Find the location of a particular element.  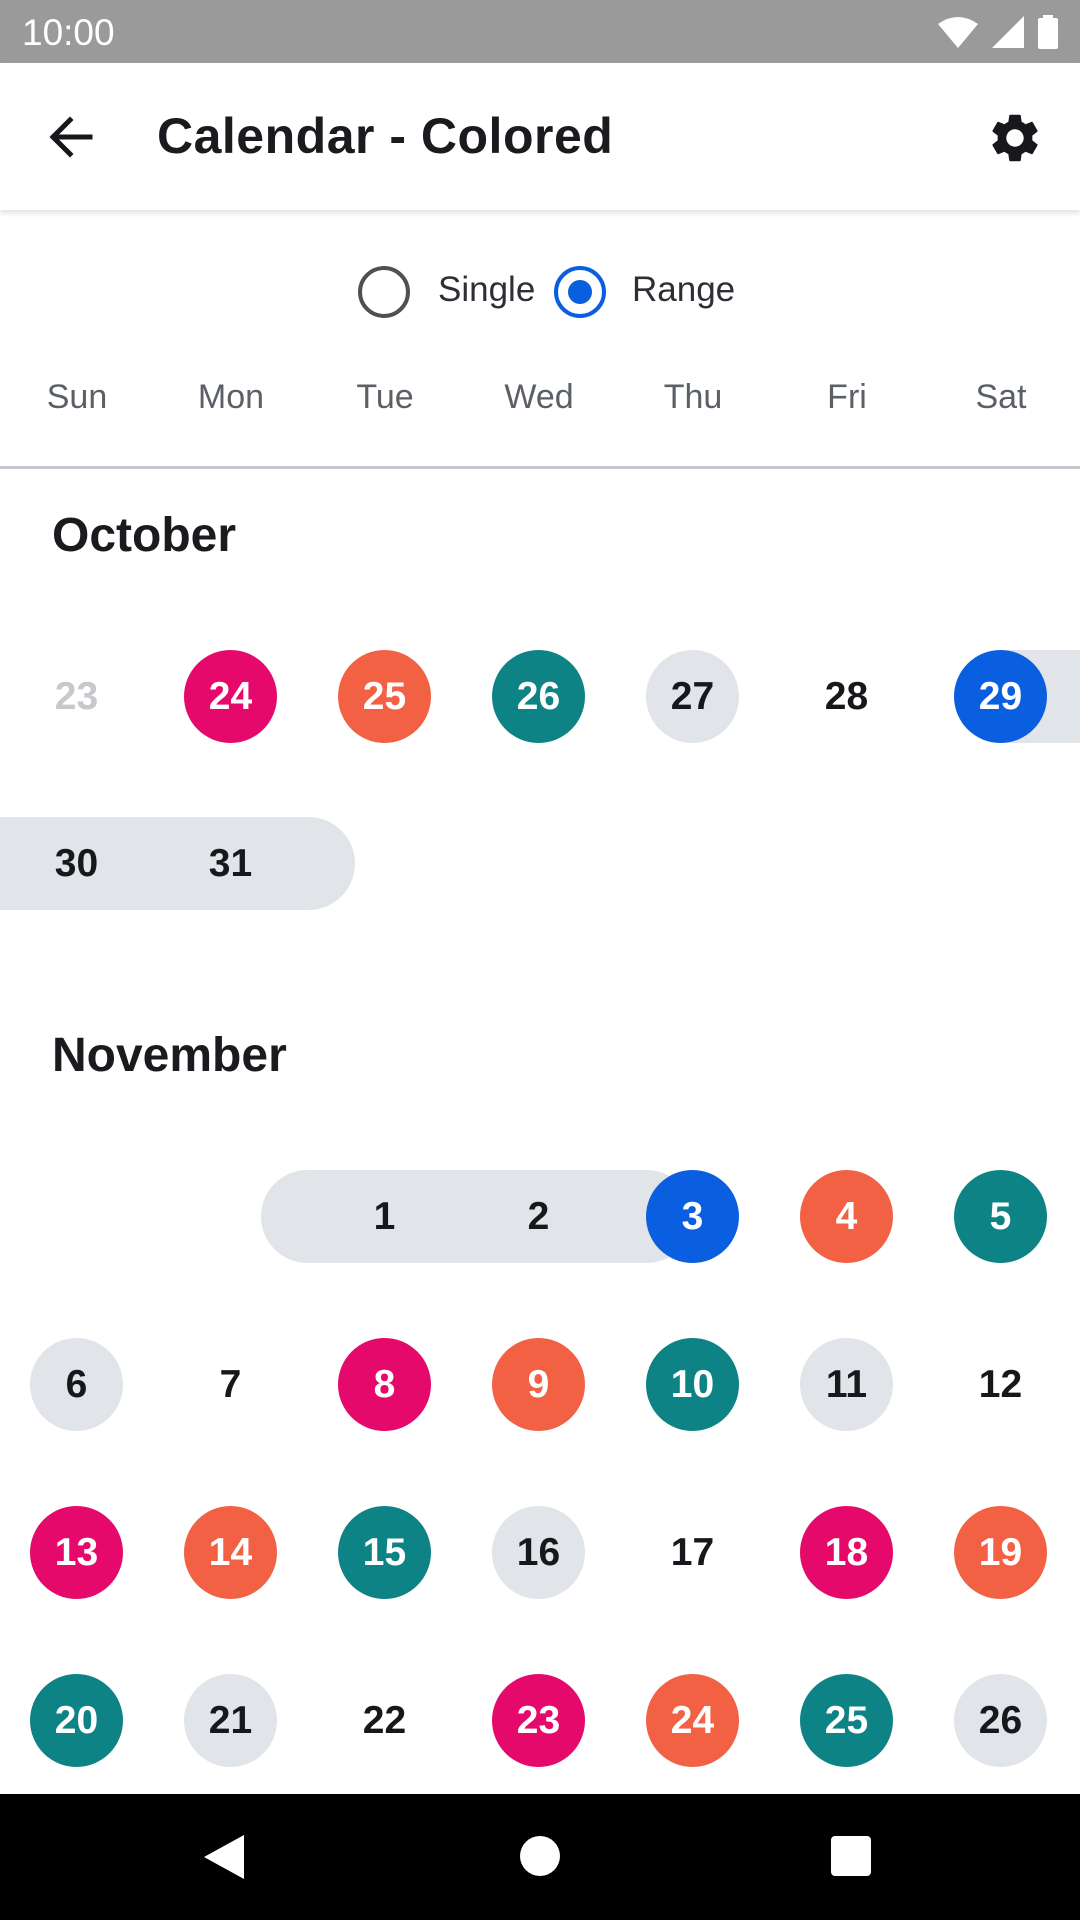

day-cell: 28 is located at coordinates (846, 696).